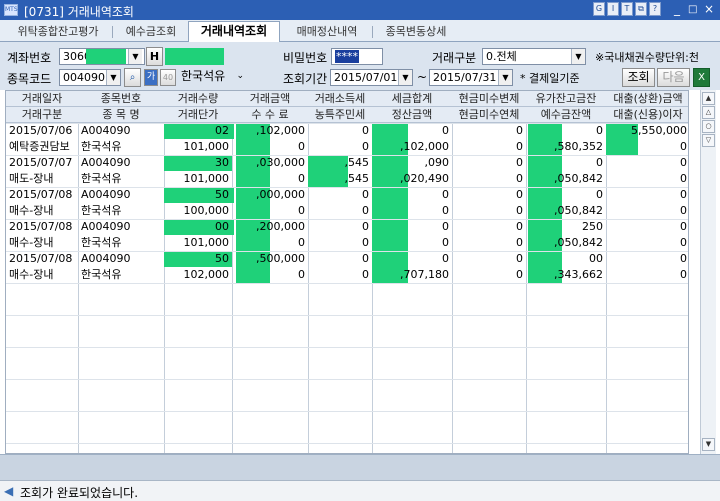 This screenshot has height=501, width=720. Describe the element at coordinates (194, 56) in the screenshot. I see `account-name-redacted` at that location.